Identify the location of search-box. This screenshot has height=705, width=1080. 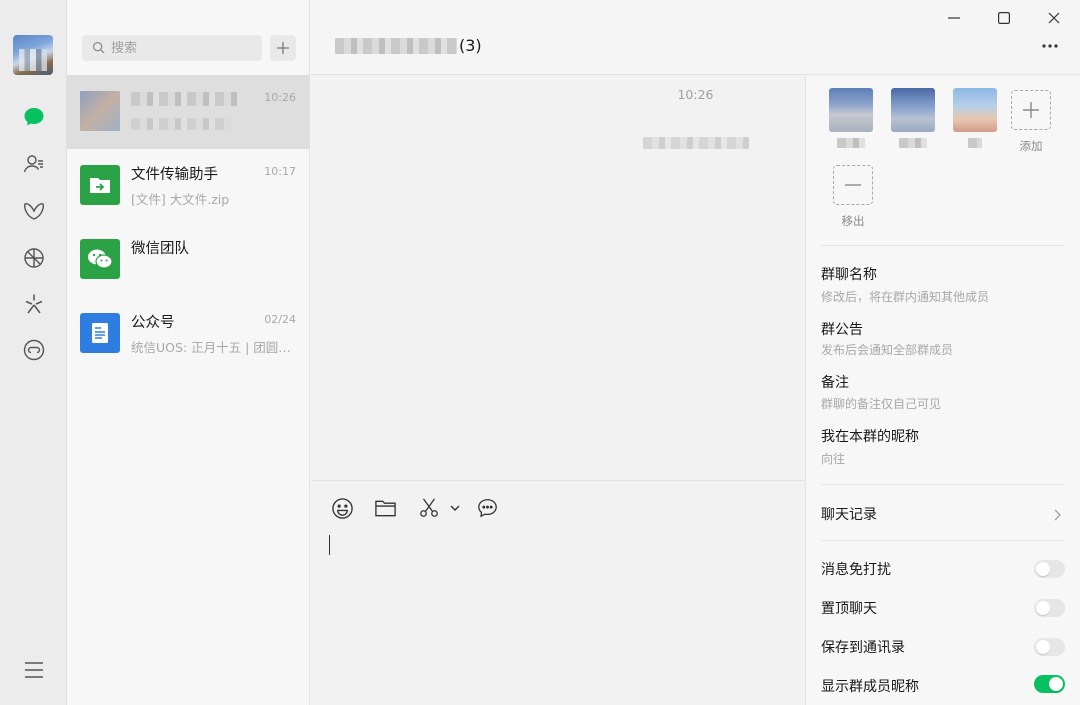
(172, 48).